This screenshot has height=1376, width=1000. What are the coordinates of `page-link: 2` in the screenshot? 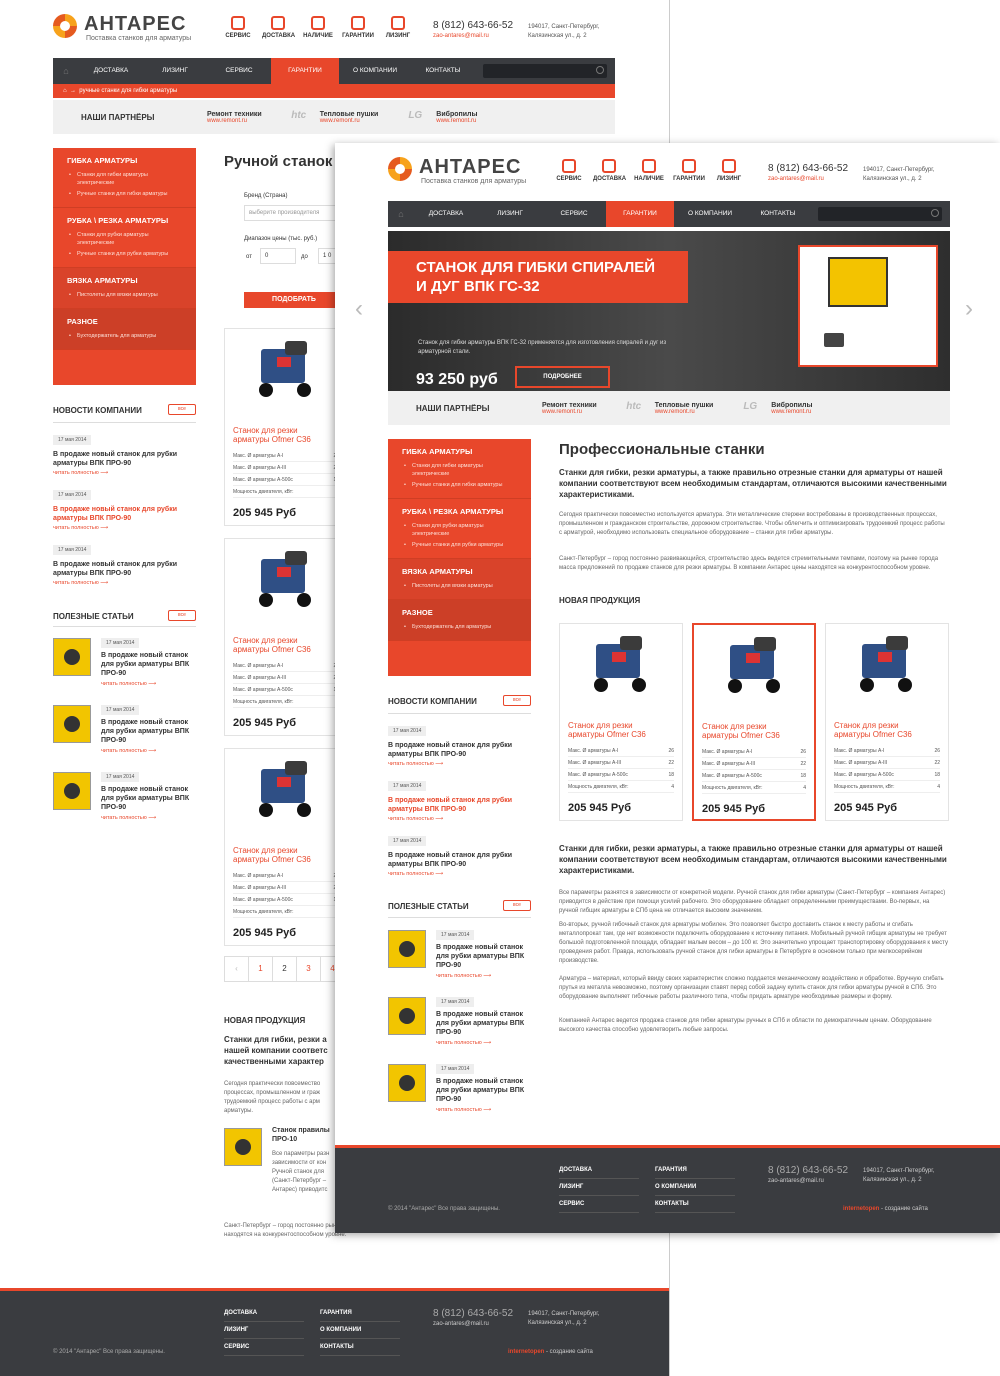 It's located at (285, 969).